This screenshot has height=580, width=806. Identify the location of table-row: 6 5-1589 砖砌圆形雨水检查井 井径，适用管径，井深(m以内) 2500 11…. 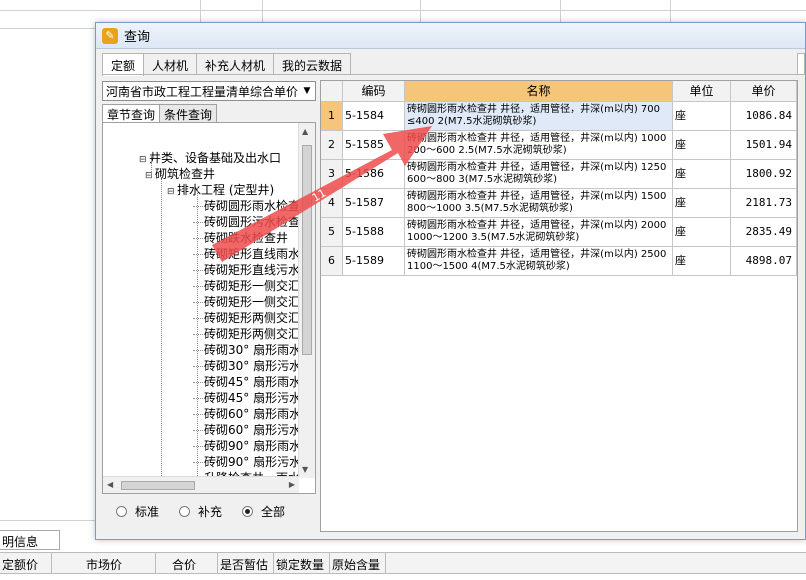
(559, 261).